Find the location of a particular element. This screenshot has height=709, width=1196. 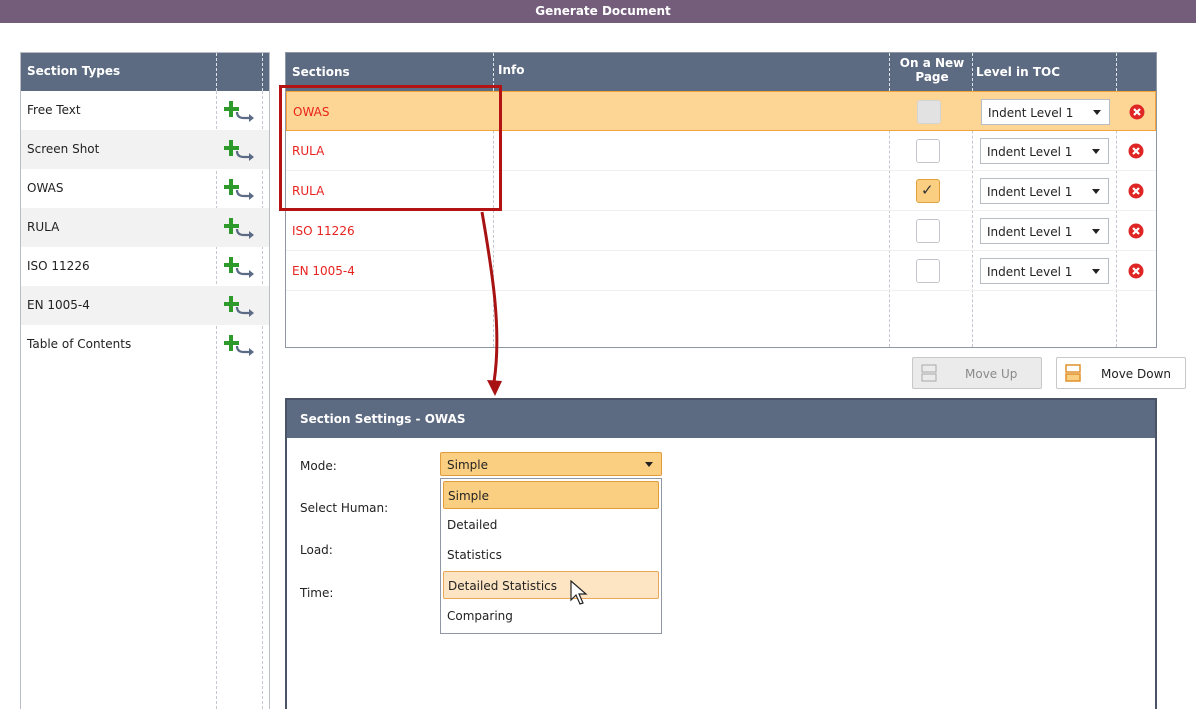

move-down-label: Move Down is located at coordinates (1136, 374).